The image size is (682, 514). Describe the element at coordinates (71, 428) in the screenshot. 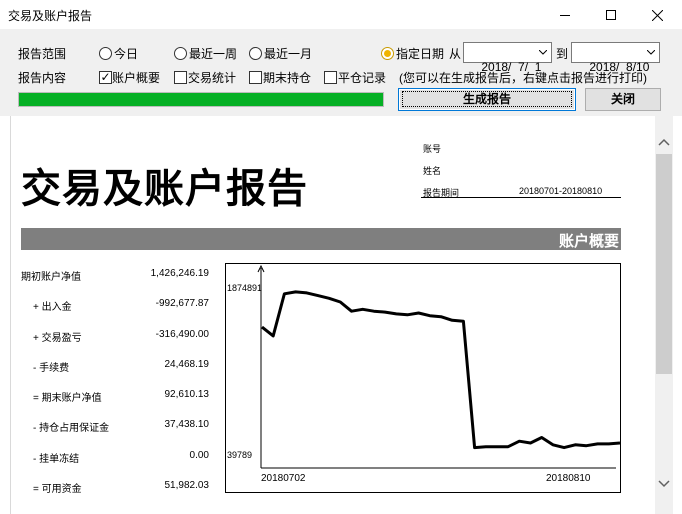

I see `row-label-margin: - 持仓占用保证金` at that location.